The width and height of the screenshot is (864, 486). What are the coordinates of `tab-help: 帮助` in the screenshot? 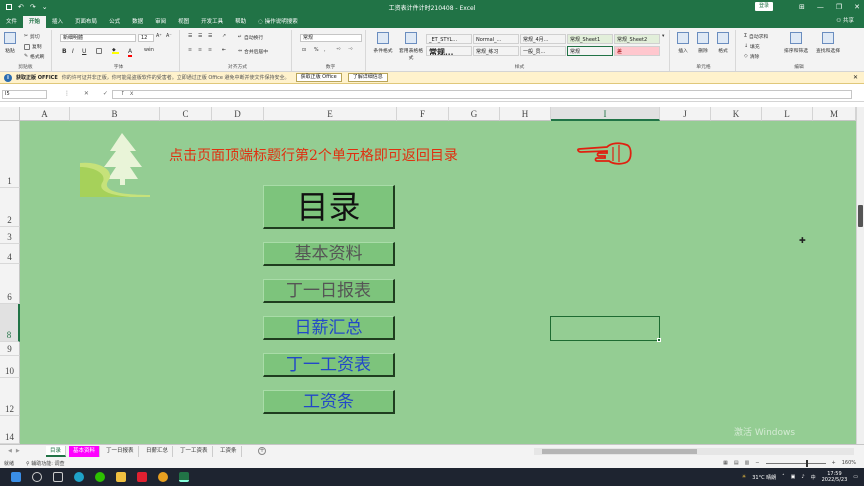 It's located at (240, 22).